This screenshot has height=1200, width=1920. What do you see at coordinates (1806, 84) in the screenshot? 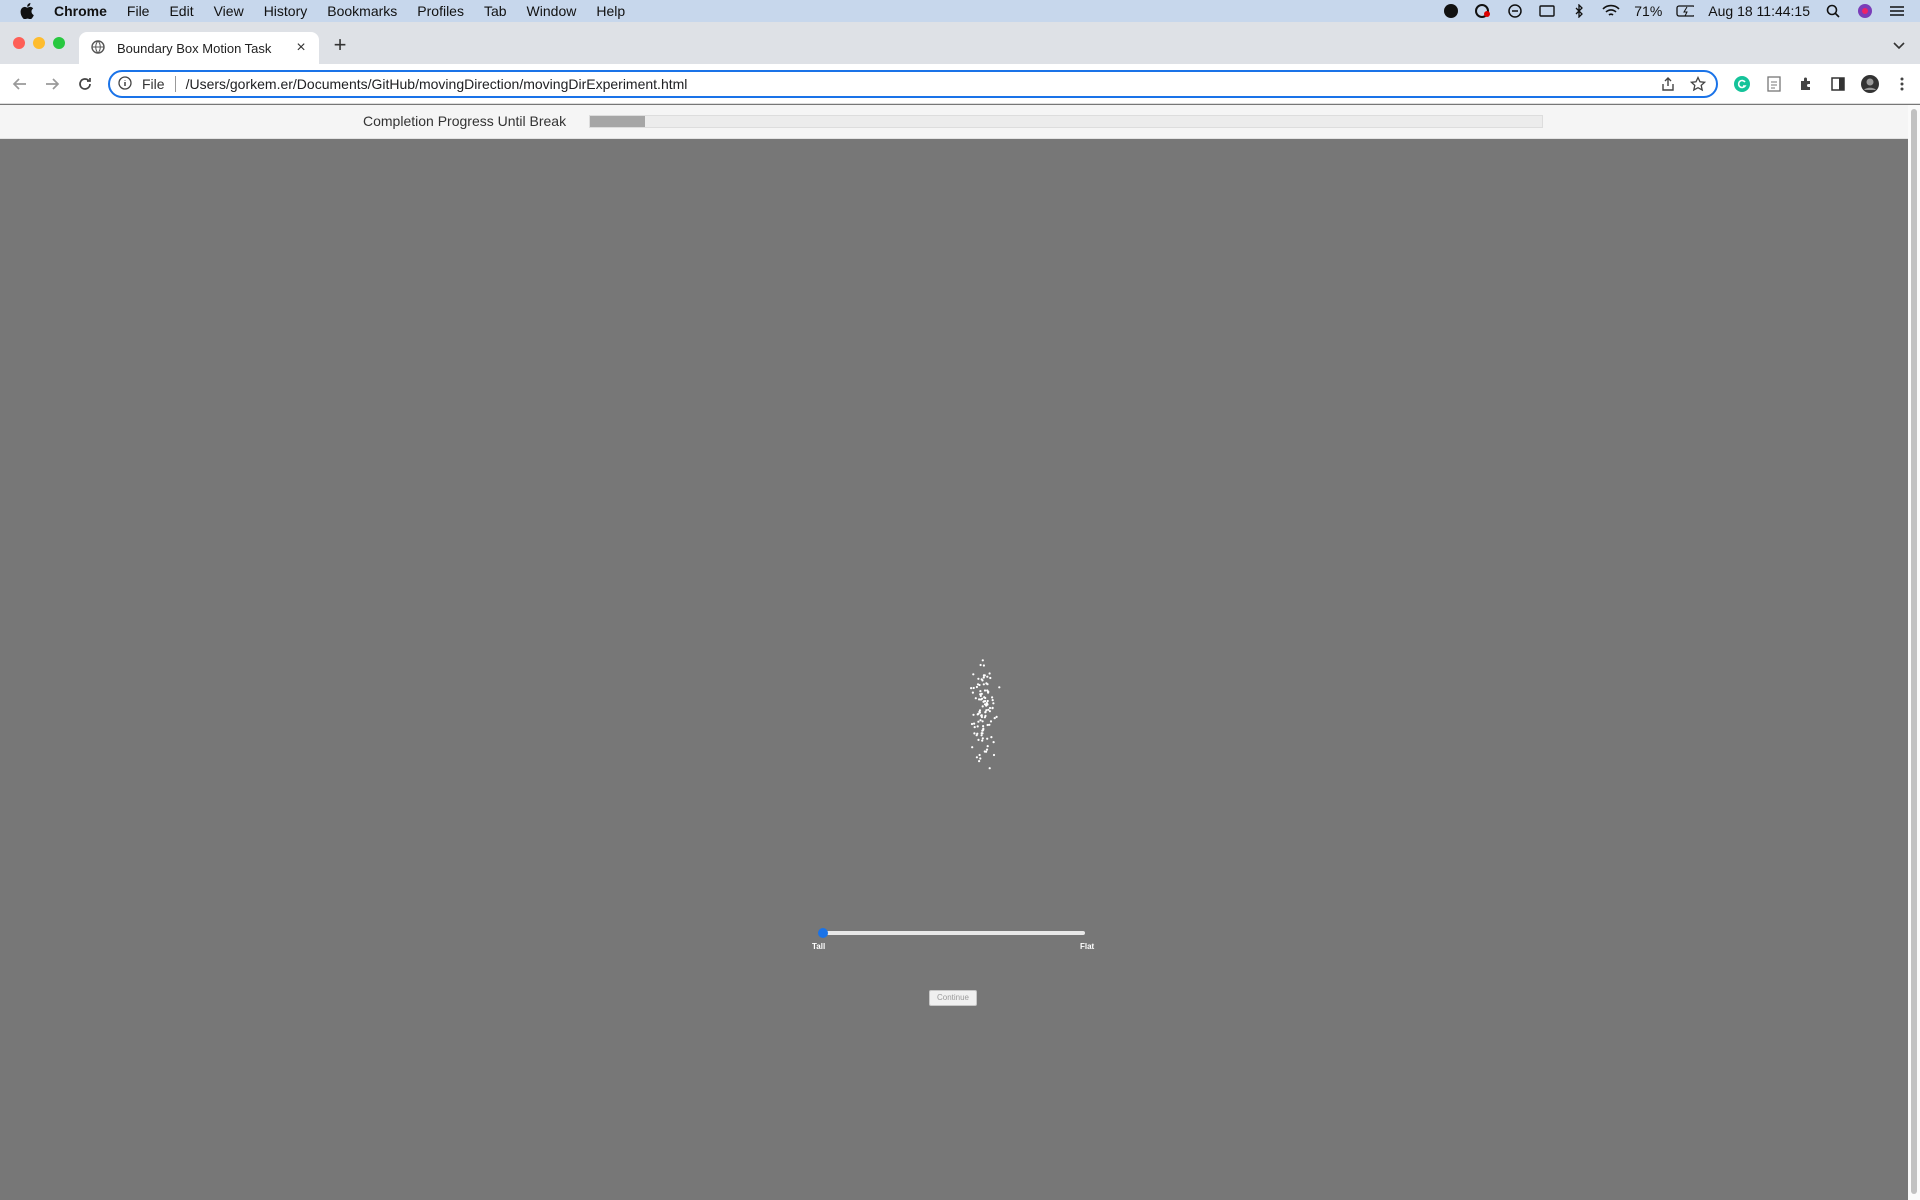
I see `extensions-puzzle-icon` at bounding box center [1806, 84].